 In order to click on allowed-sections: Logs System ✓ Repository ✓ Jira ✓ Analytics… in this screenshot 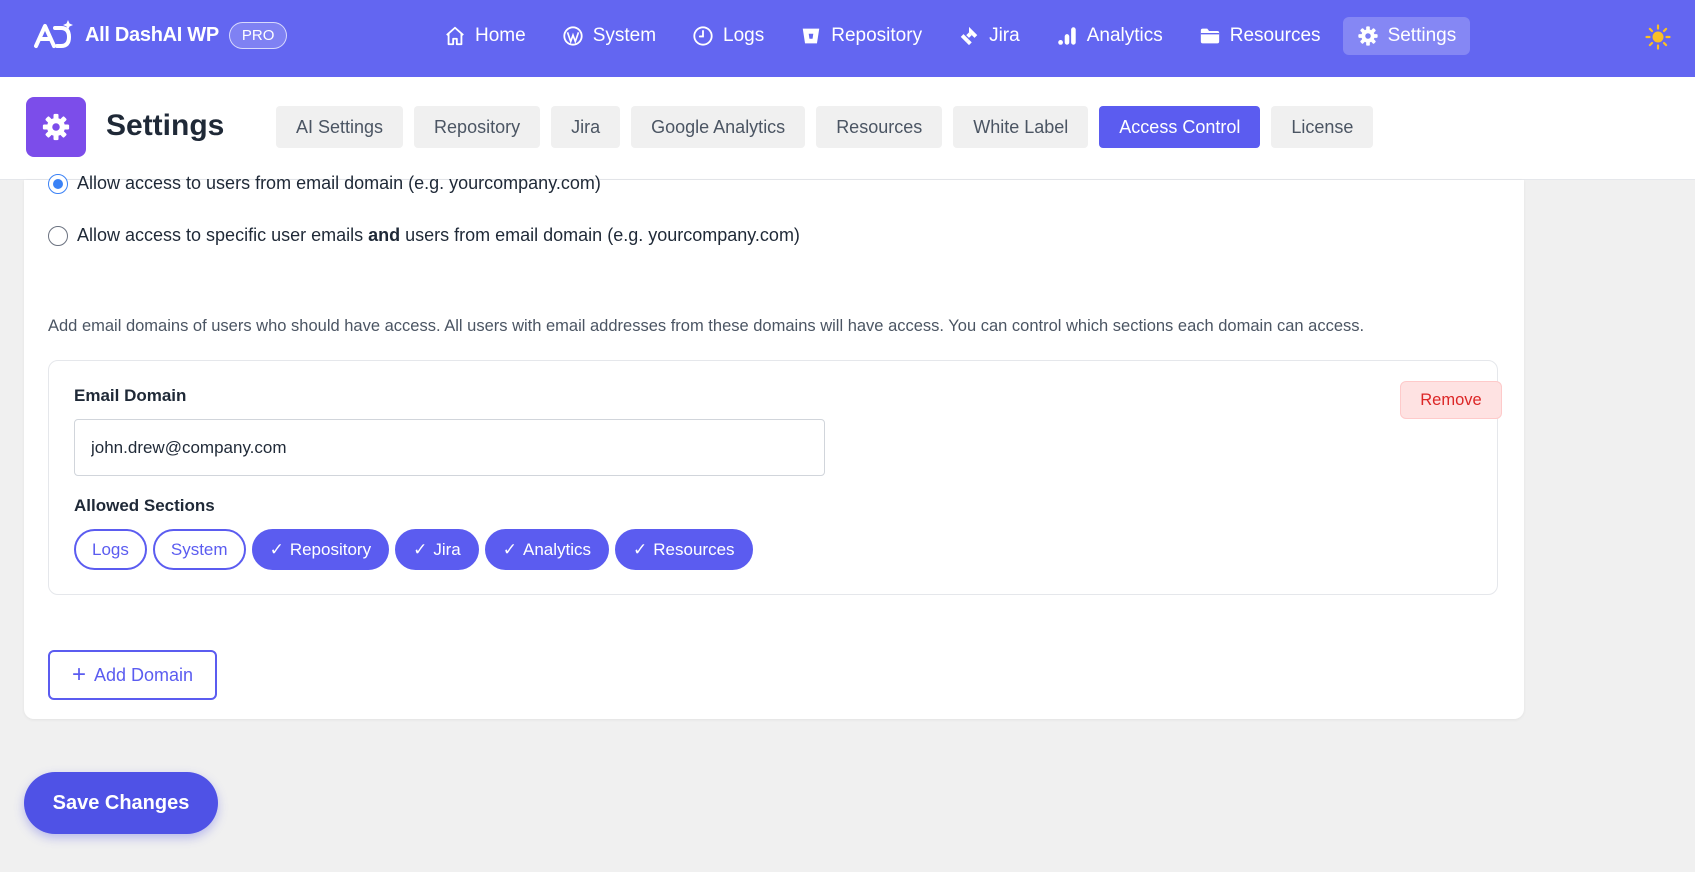, I will do `click(416, 549)`.